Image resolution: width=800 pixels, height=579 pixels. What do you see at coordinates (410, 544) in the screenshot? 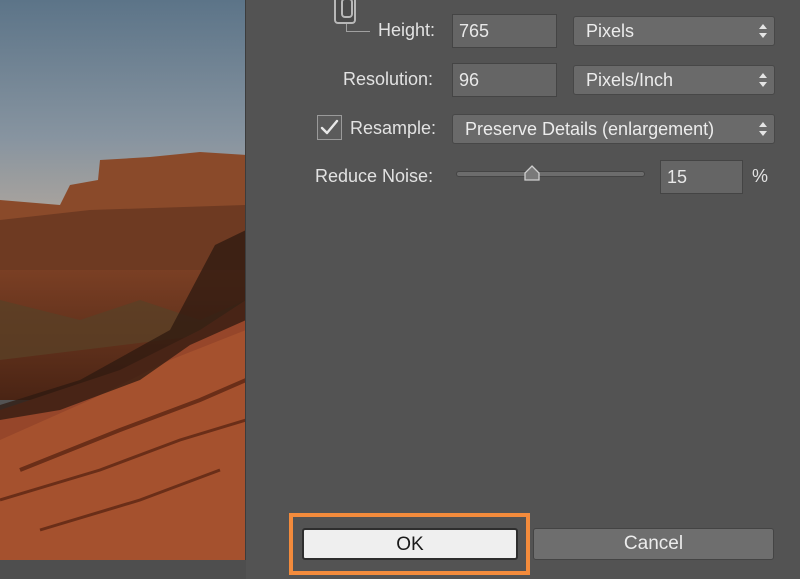
I see `ok-button: OK` at bounding box center [410, 544].